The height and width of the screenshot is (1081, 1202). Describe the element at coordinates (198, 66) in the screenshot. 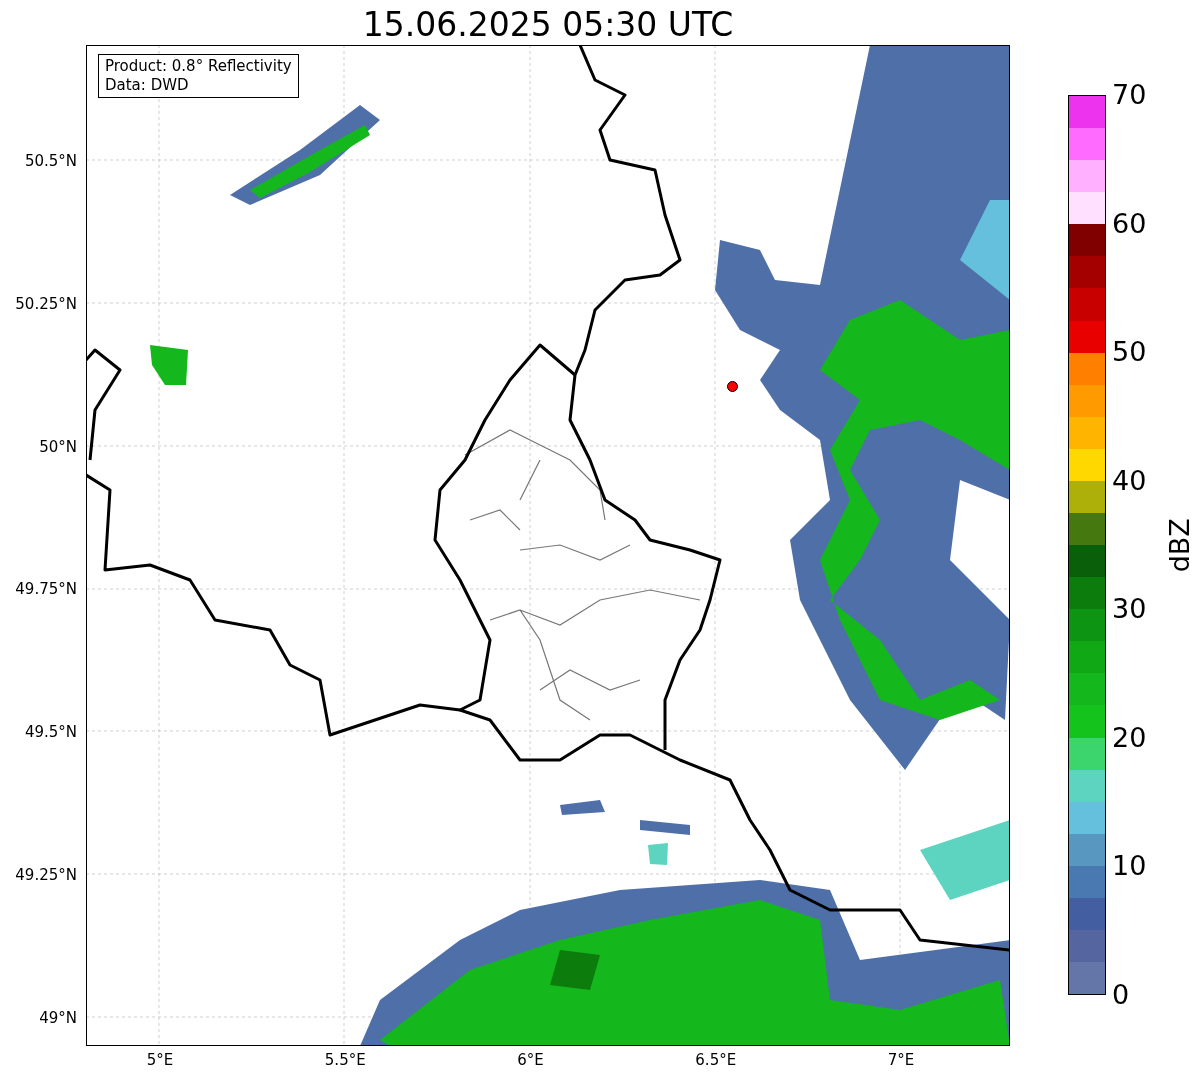

I see `info-text: Product: 0.8° Reflectivity` at that location.